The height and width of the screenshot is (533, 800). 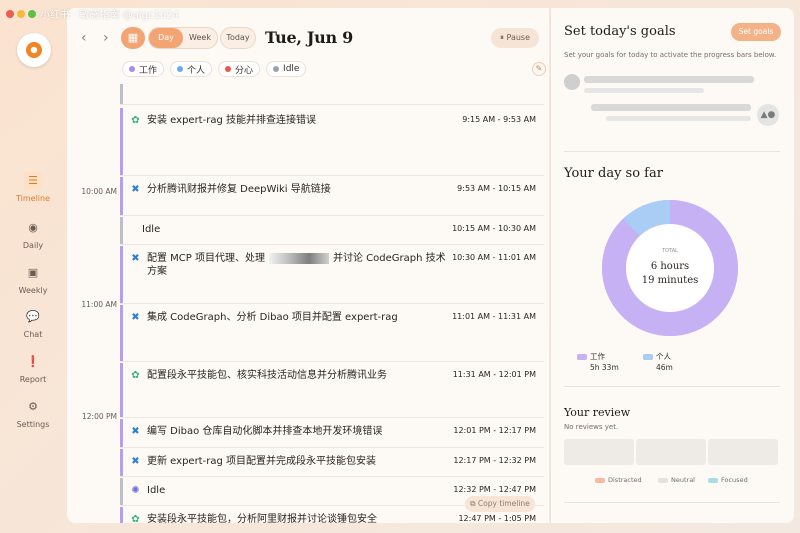 What do you see at coordinates (500, 504) in the screenshot?
I see `copy-timeline-button: ⧉ Copy timeline` at bounding box center [500, 504].